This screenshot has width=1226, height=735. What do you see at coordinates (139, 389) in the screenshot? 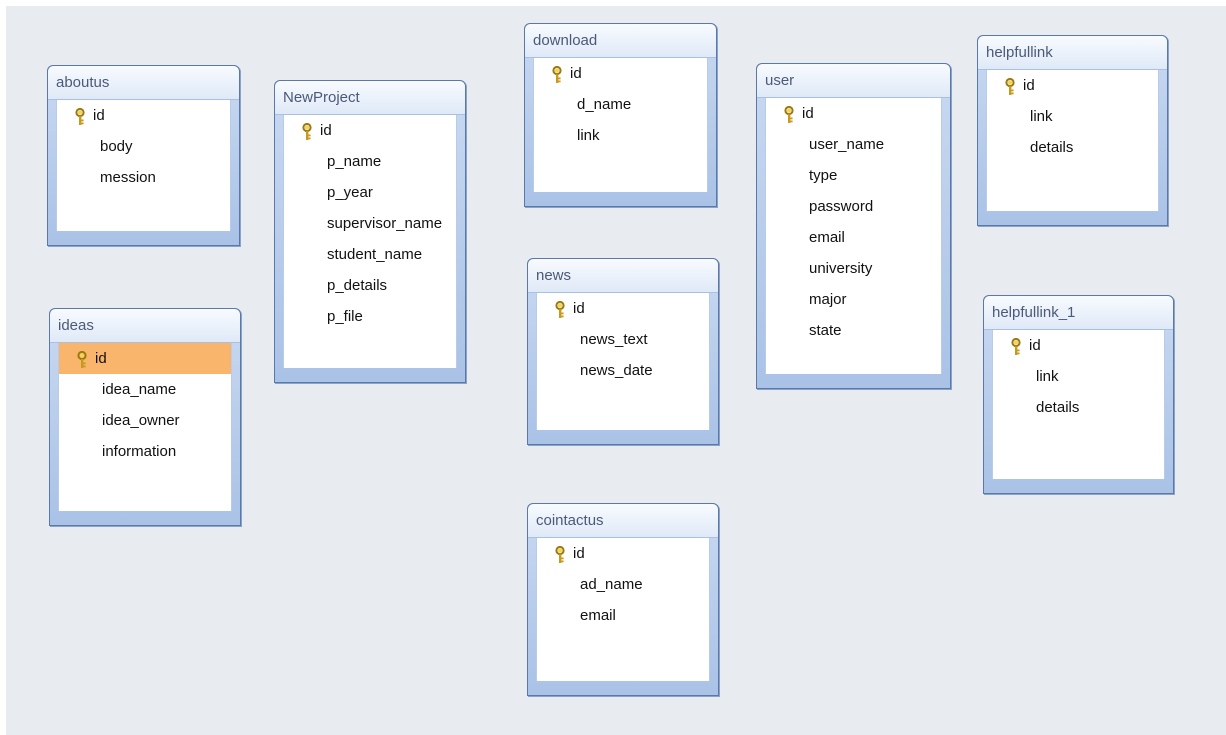
I see `field-name: idea_name` at bounding box center [139, 389].